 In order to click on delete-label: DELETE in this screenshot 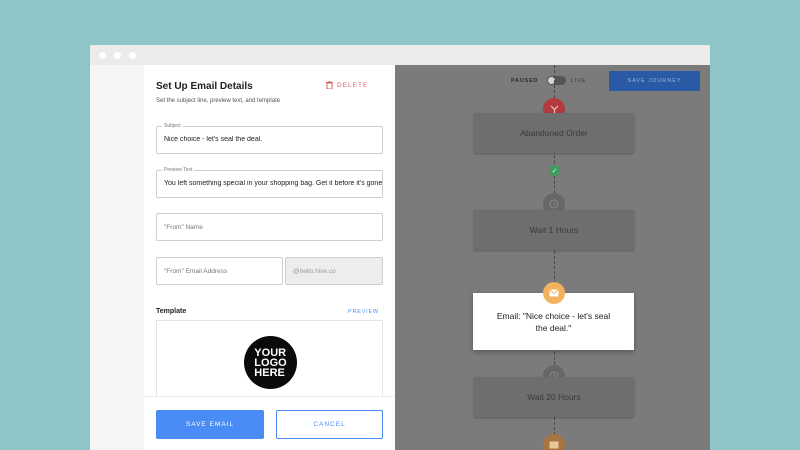, I will do `click(353, 85)`.